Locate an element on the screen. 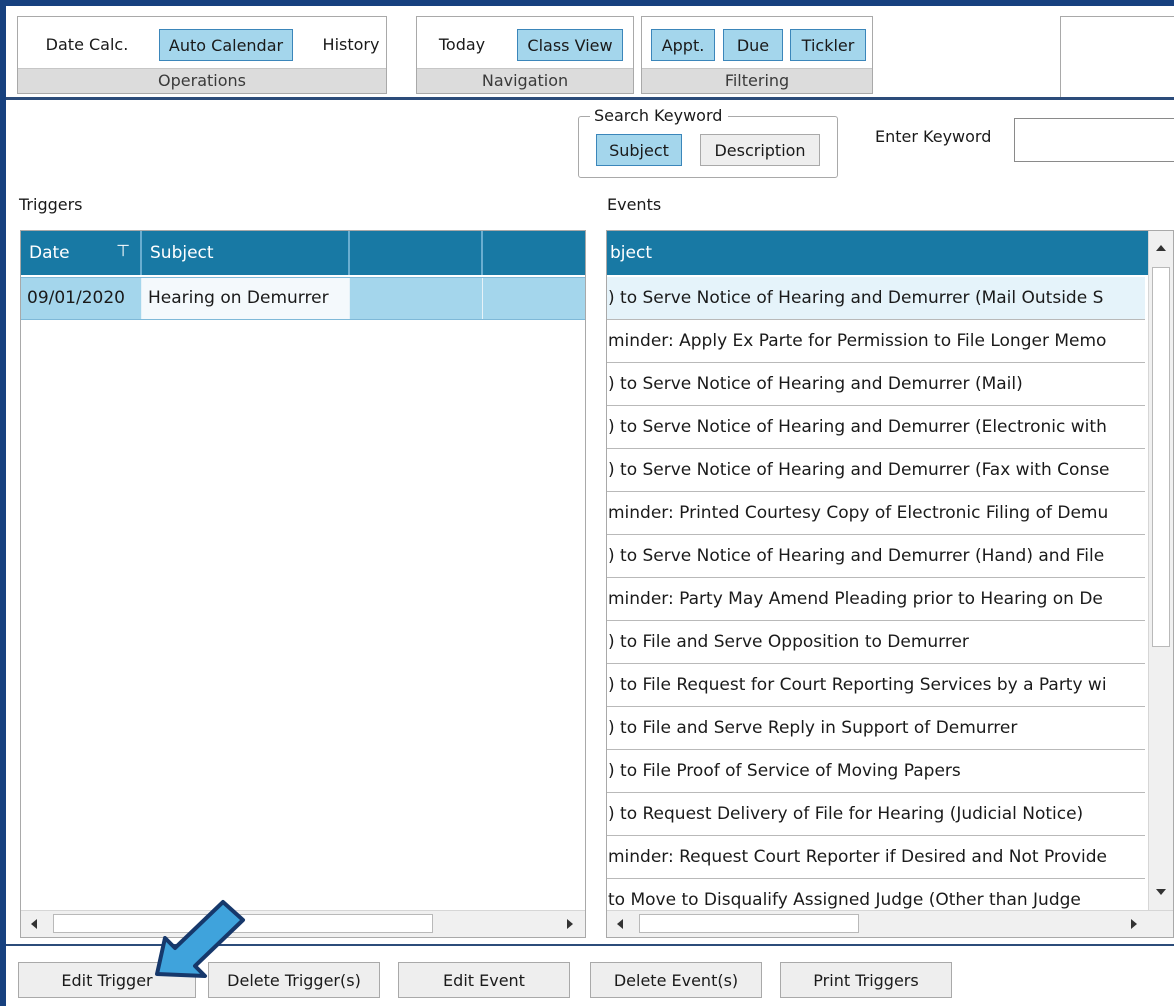 This screenshot has height=1006, width=1174. events-grid-header: bject is located at coordinates (878, 253).